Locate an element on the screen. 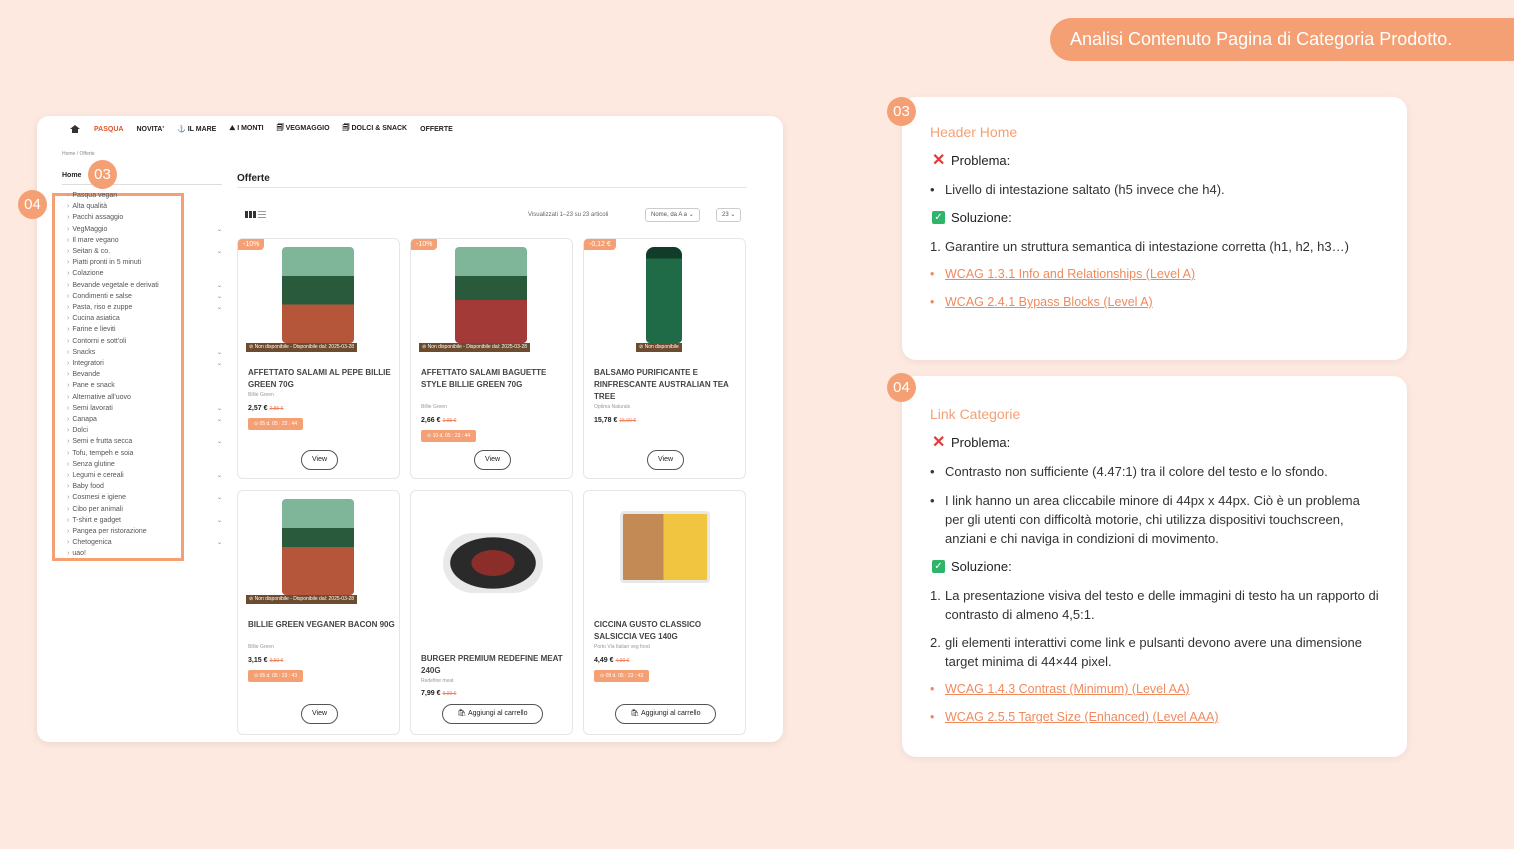 Image resolution: width=1514 pixels, height=849 pixels. nav-item-dolci-snack: 🗐 DOLCI & SNACK is located at coordinates (375, 129).